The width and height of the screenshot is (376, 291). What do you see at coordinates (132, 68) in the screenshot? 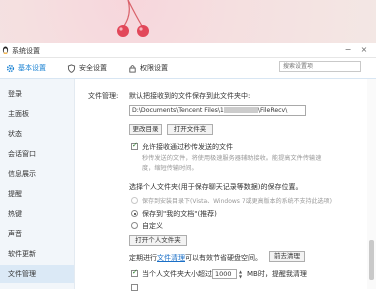
I see `lock-icon` at bounding box center [132, 68].